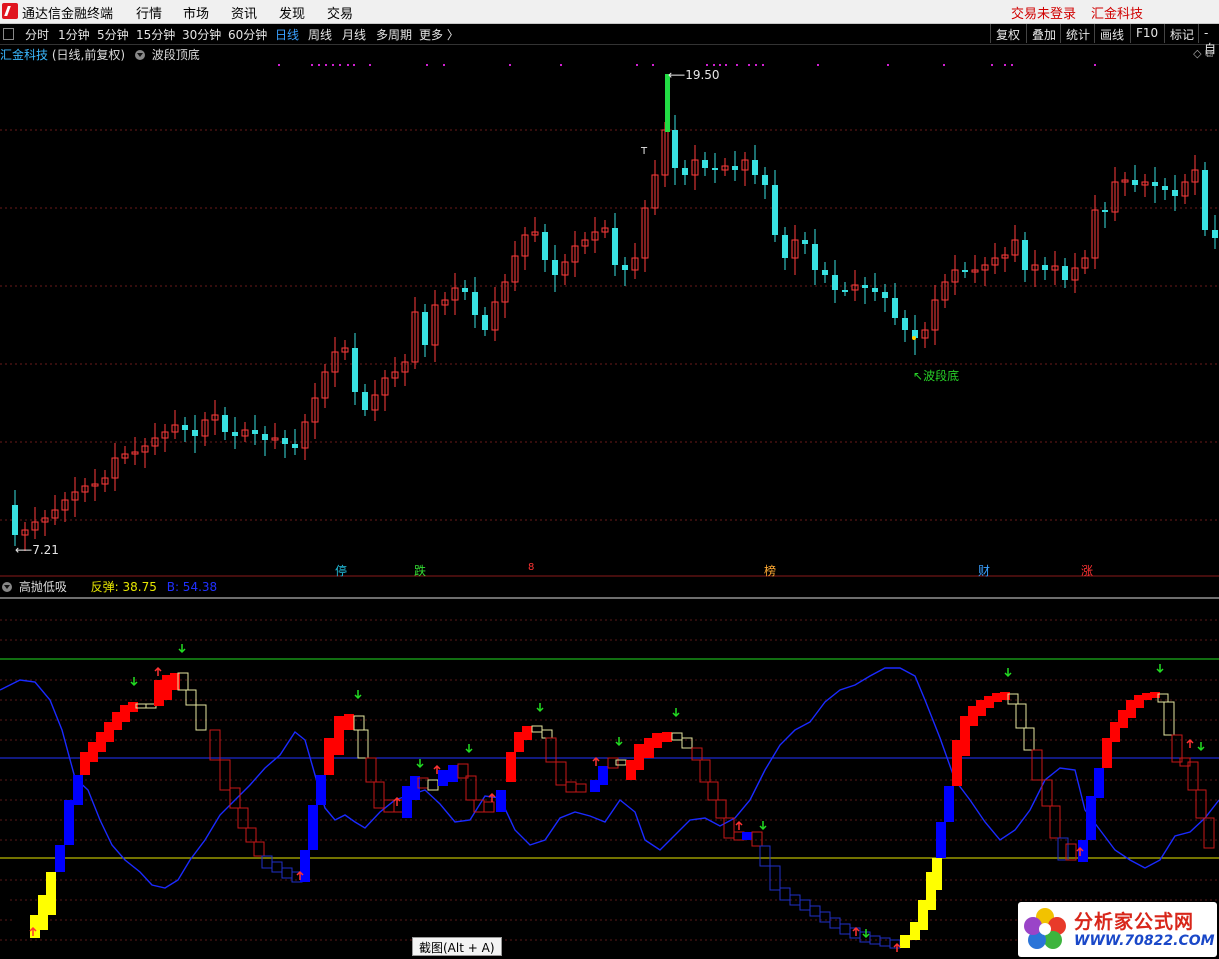 The height and width of the screenshot is (959, 1219). What do you see at coordinates (43, 587) in the screenshot?
I see `indicator-panel-name: 高抛低吸` at bounding box center [43, 587].